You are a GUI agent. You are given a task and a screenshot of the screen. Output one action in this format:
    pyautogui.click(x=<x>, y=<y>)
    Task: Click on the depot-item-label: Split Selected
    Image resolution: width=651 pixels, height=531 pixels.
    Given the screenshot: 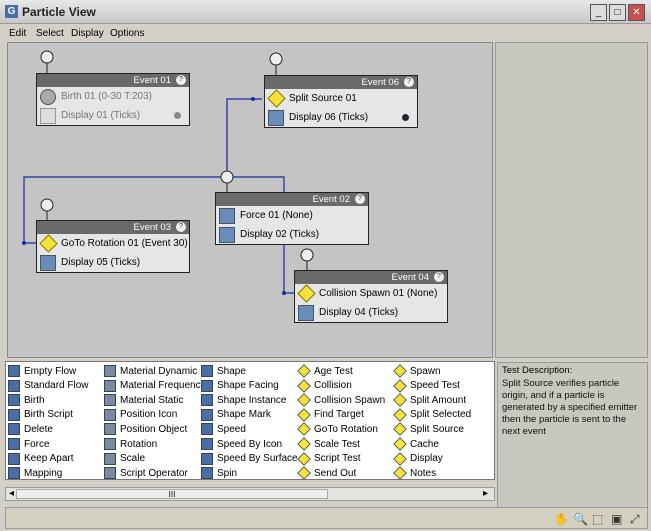 What is the action you would take?
    pyautogui.click(x=441, y=415)
    